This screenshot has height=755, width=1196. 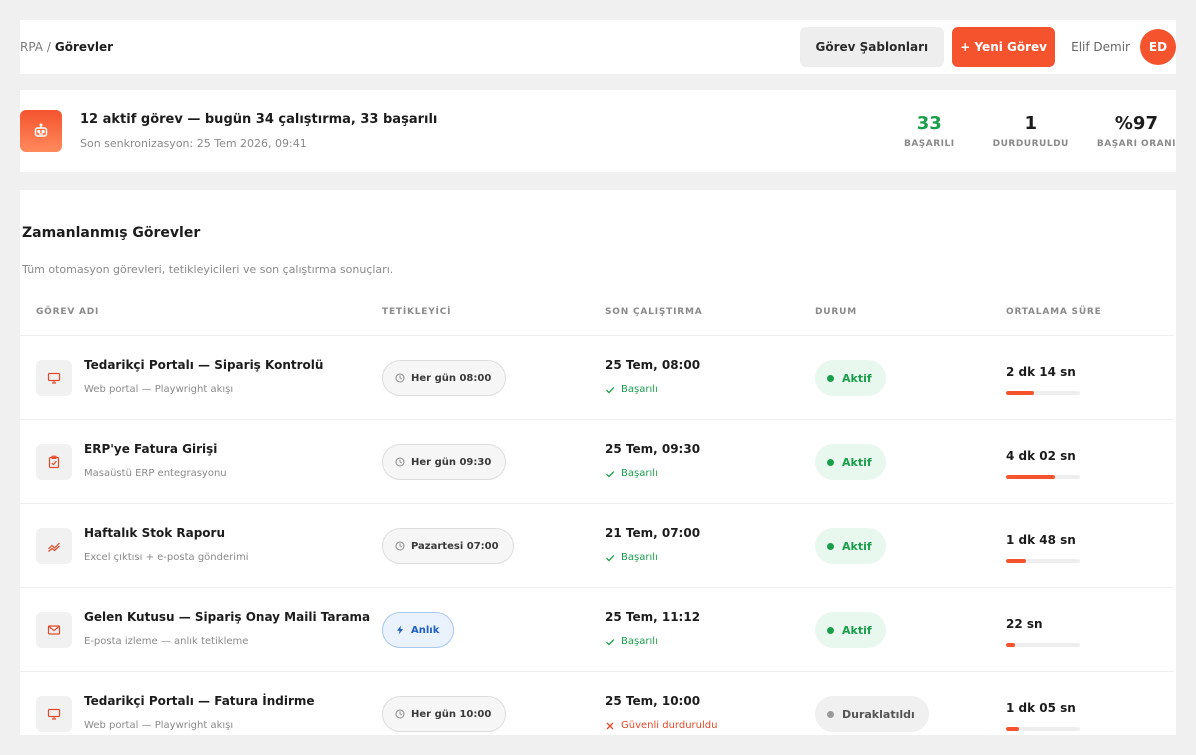 I want to click on trigger-pill: Anlık, so click(x=418, y=630).